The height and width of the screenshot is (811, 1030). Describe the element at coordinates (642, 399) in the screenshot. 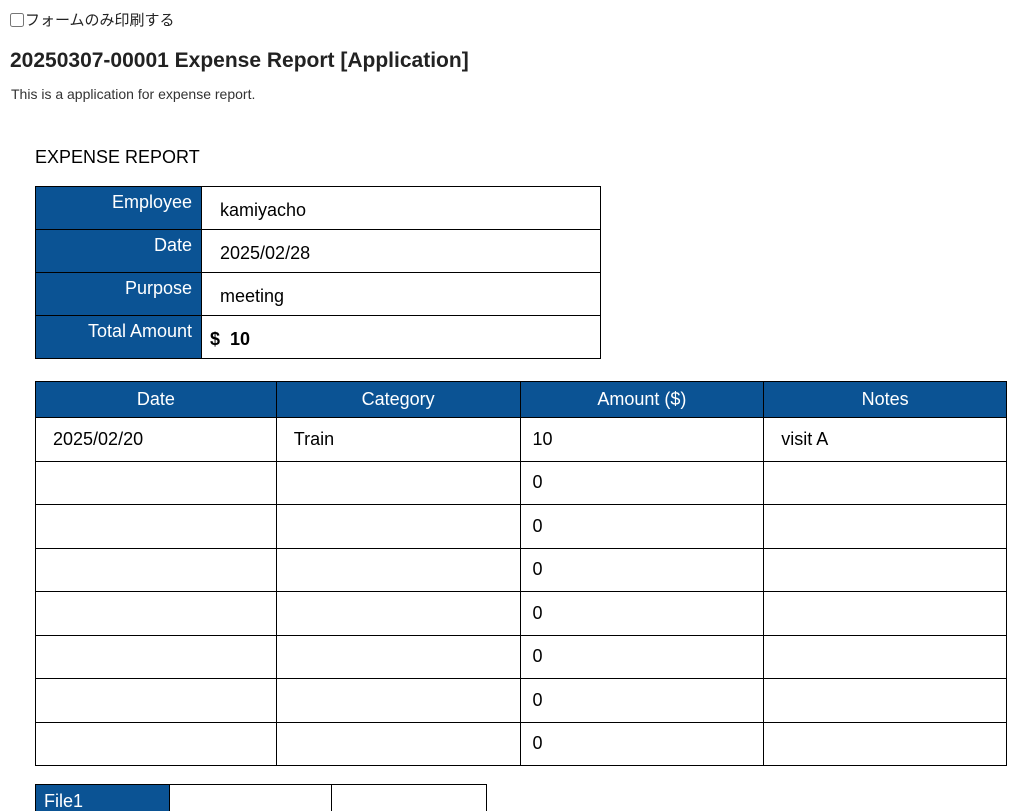

I see `column-header-amount: Amount ($)` at that location.